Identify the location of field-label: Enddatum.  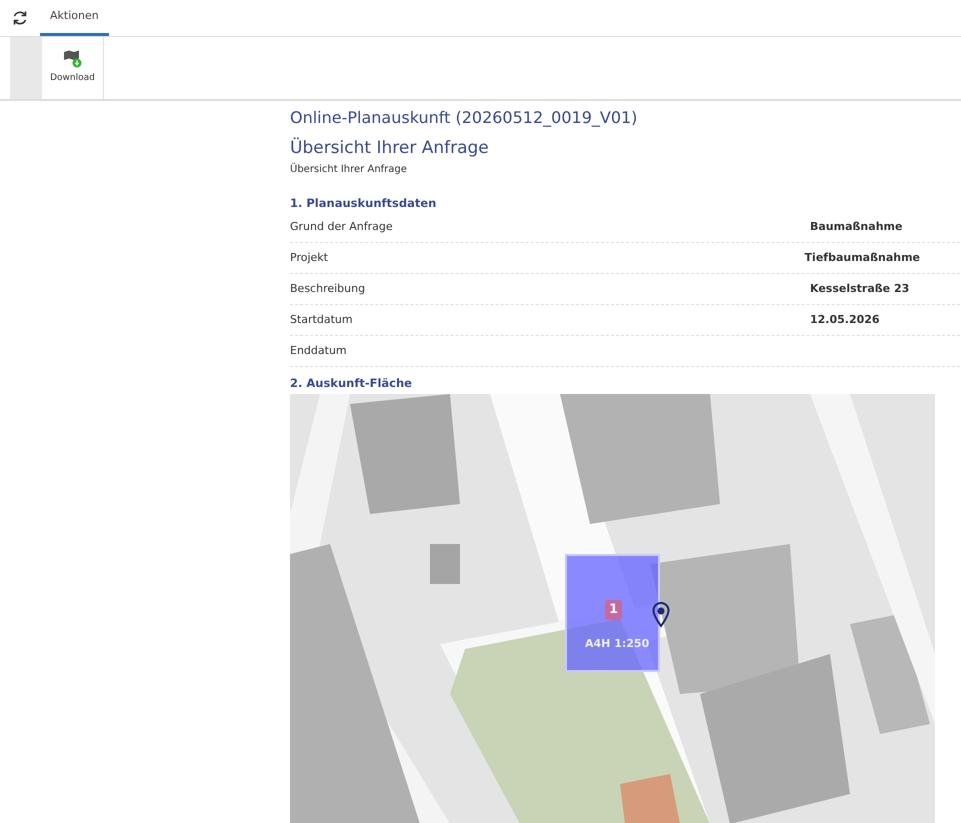
(318, 350).